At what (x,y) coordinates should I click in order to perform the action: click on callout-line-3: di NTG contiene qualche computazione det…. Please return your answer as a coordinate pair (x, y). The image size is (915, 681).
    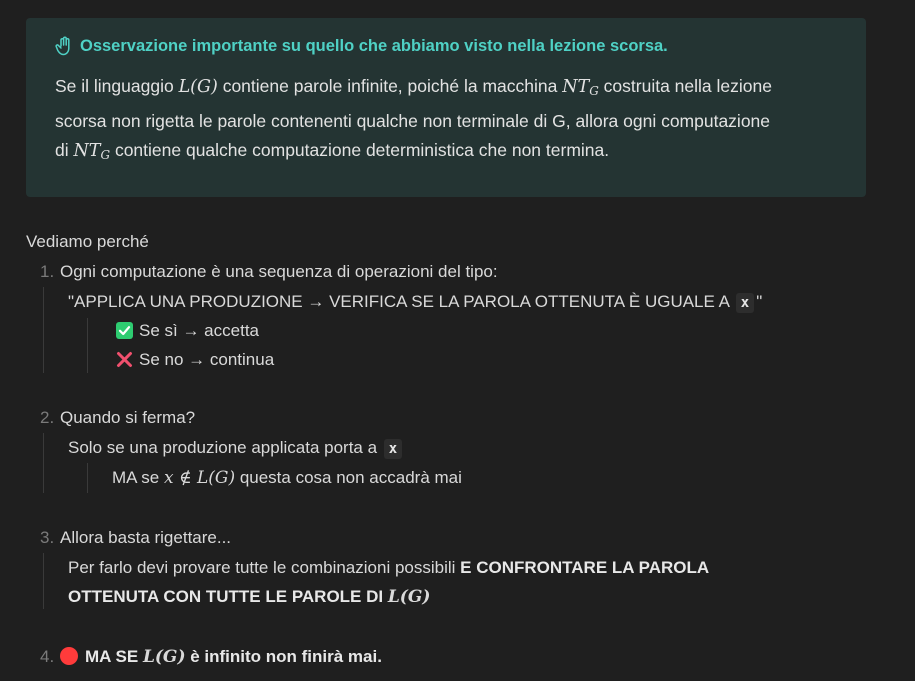
    Looking at the image, I should click on (332, 151).